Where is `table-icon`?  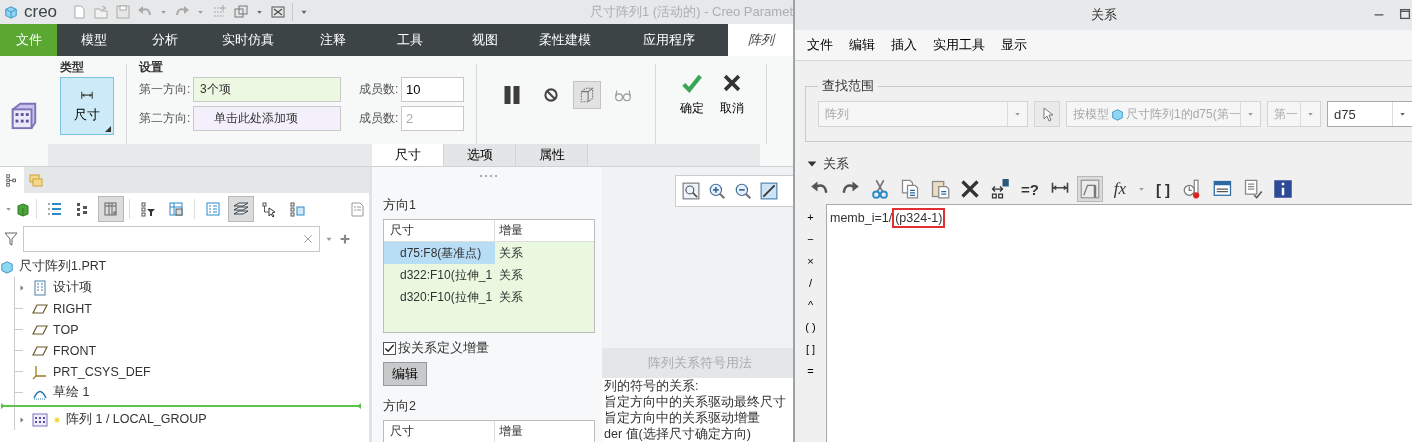
table-icon is located at coordinates (1090, 189).